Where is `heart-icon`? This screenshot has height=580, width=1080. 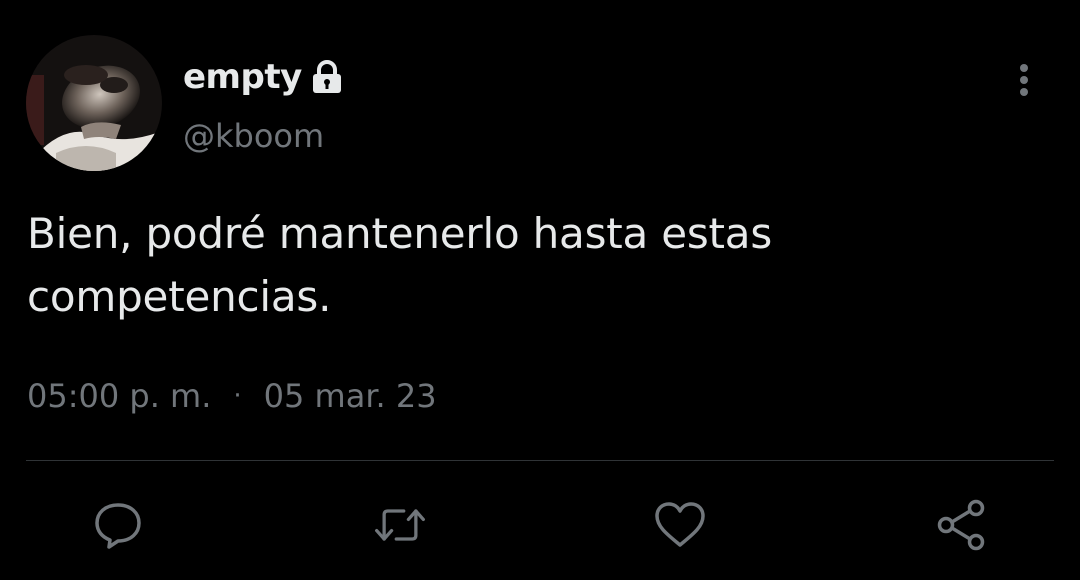
heart-icon is located at coordinates (680, 524).